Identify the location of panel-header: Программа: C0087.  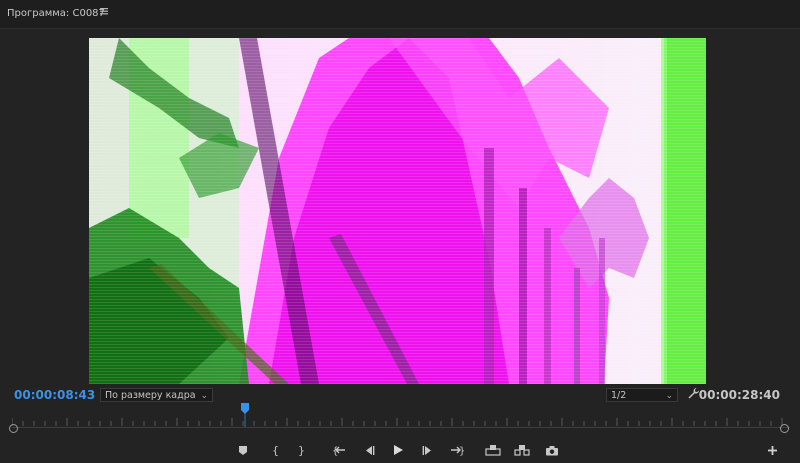
(400, 14).